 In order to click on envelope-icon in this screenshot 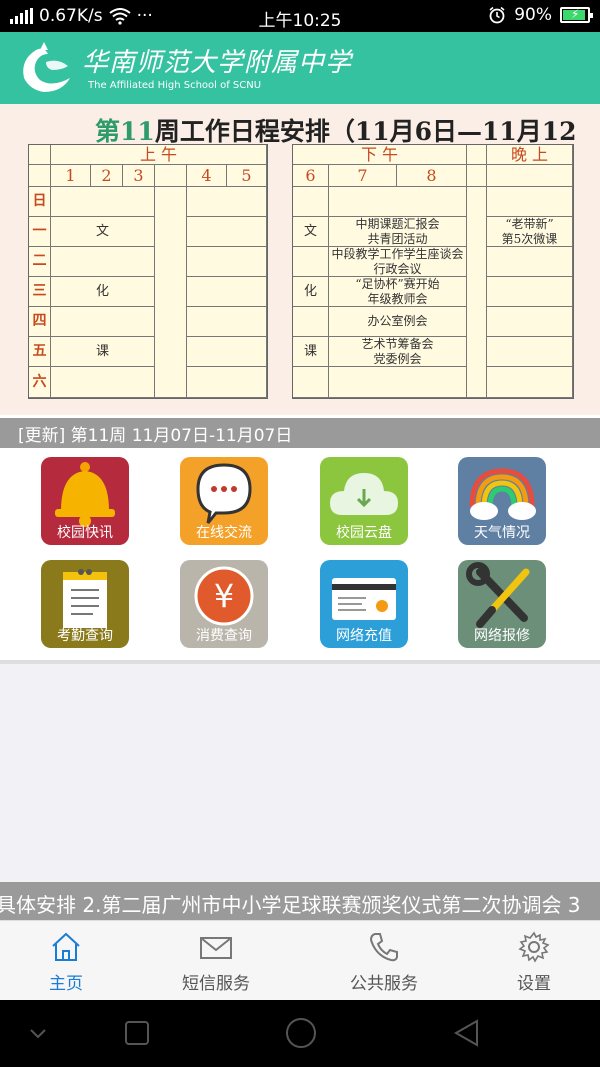, I will do `click(216, 948)`.